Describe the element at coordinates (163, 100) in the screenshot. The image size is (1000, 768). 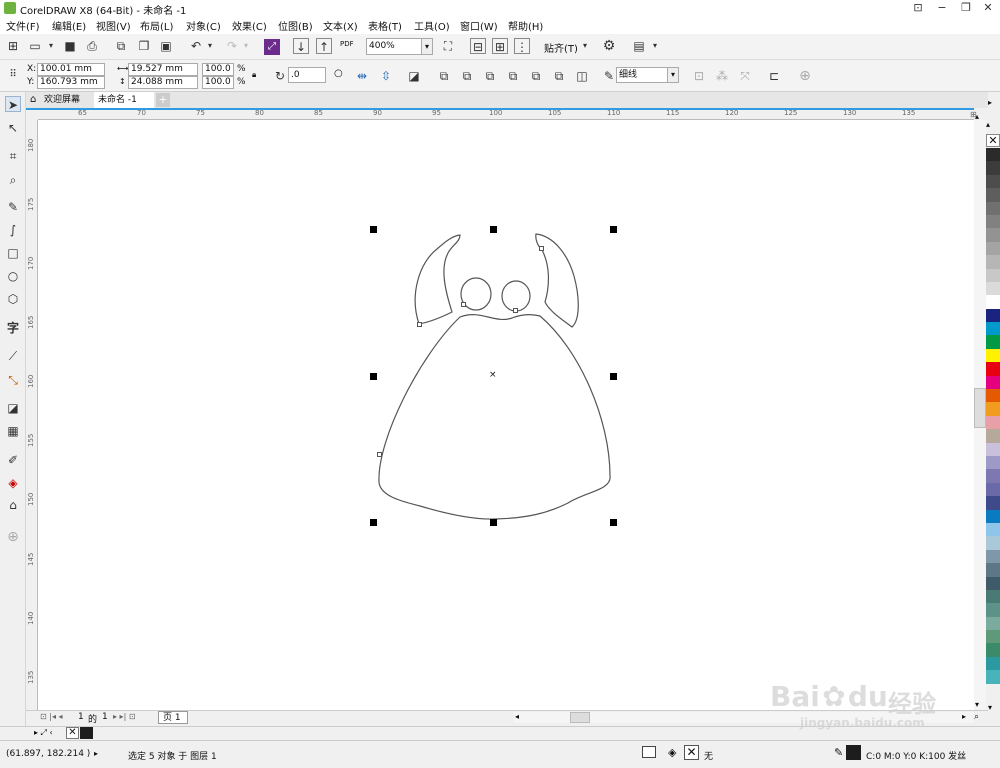
I see `new-tab-icon: +` at that location.